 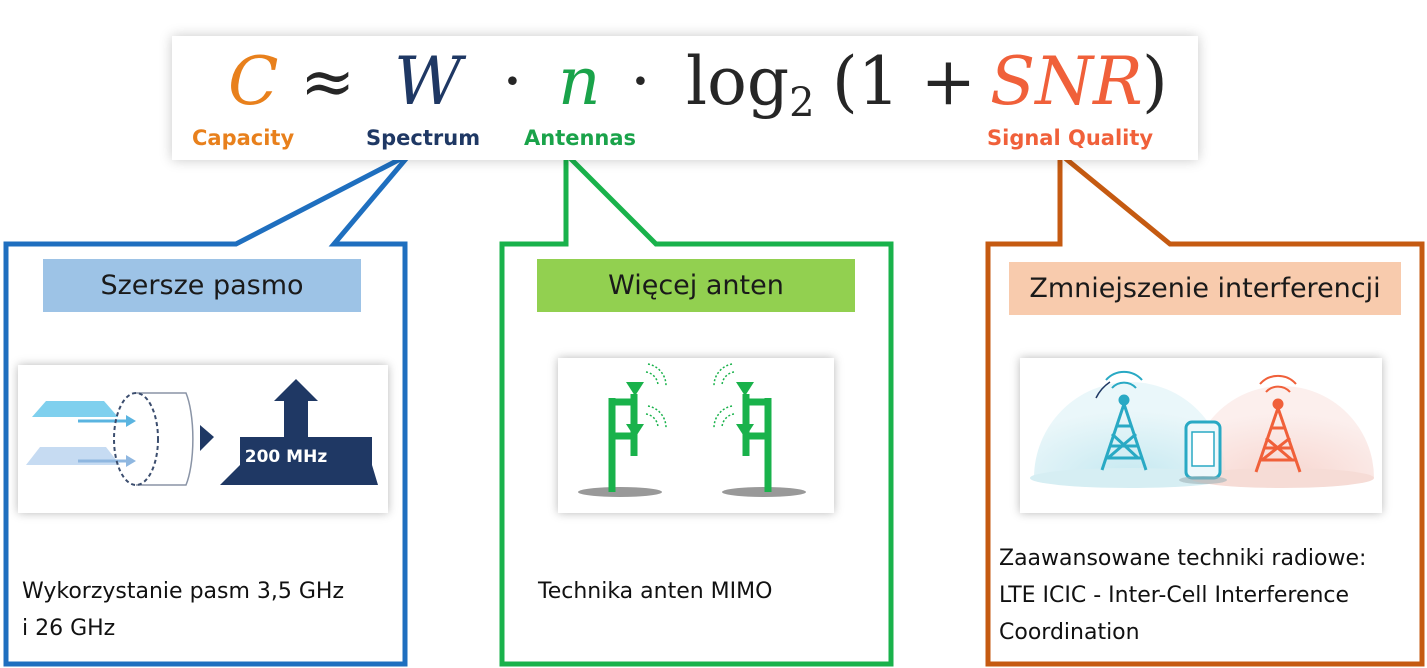 What do you see at coordinates (75, 409) in the screenshot?
I see `upper-band-icon` at bounding box center [75, 409].